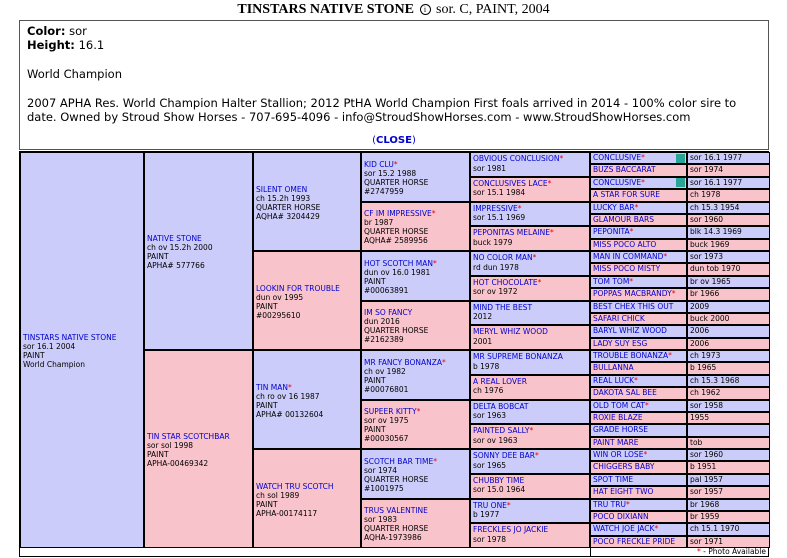 The image size is (787, 558). What do you see at coordinates (425, 9) in the screenshot?
I see `info-icon: i` at bounding box center [425, 9].